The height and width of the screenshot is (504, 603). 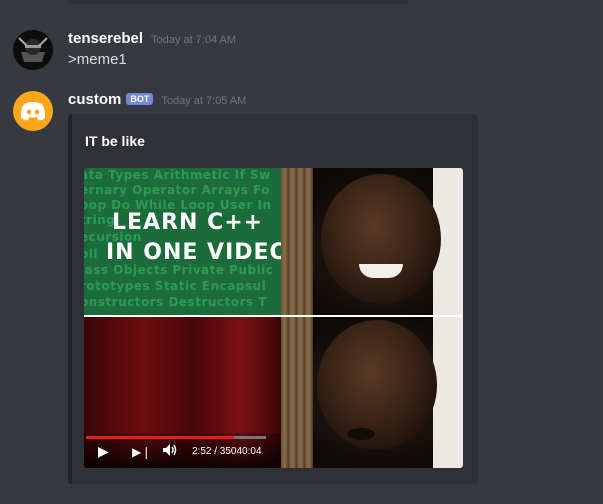 I want to click on headline-one-video: IN ONE VIDEO, so click(x=193, y=252).